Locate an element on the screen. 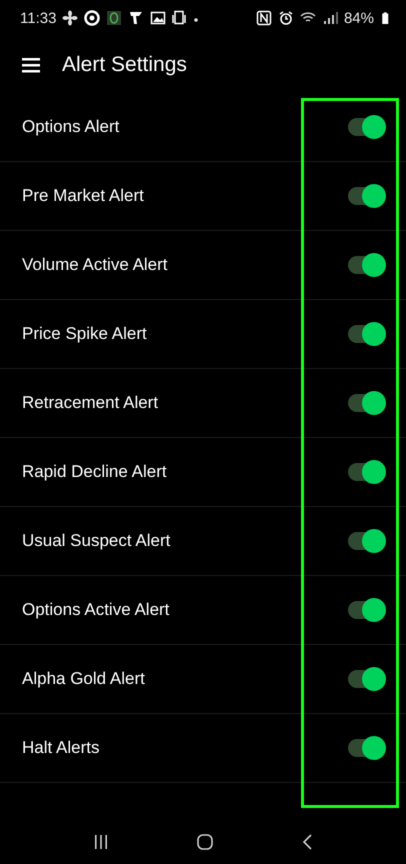 This screenshot has height=864, width=406. alert-label: Pre Market Alert is located at coordinates (83, 196).